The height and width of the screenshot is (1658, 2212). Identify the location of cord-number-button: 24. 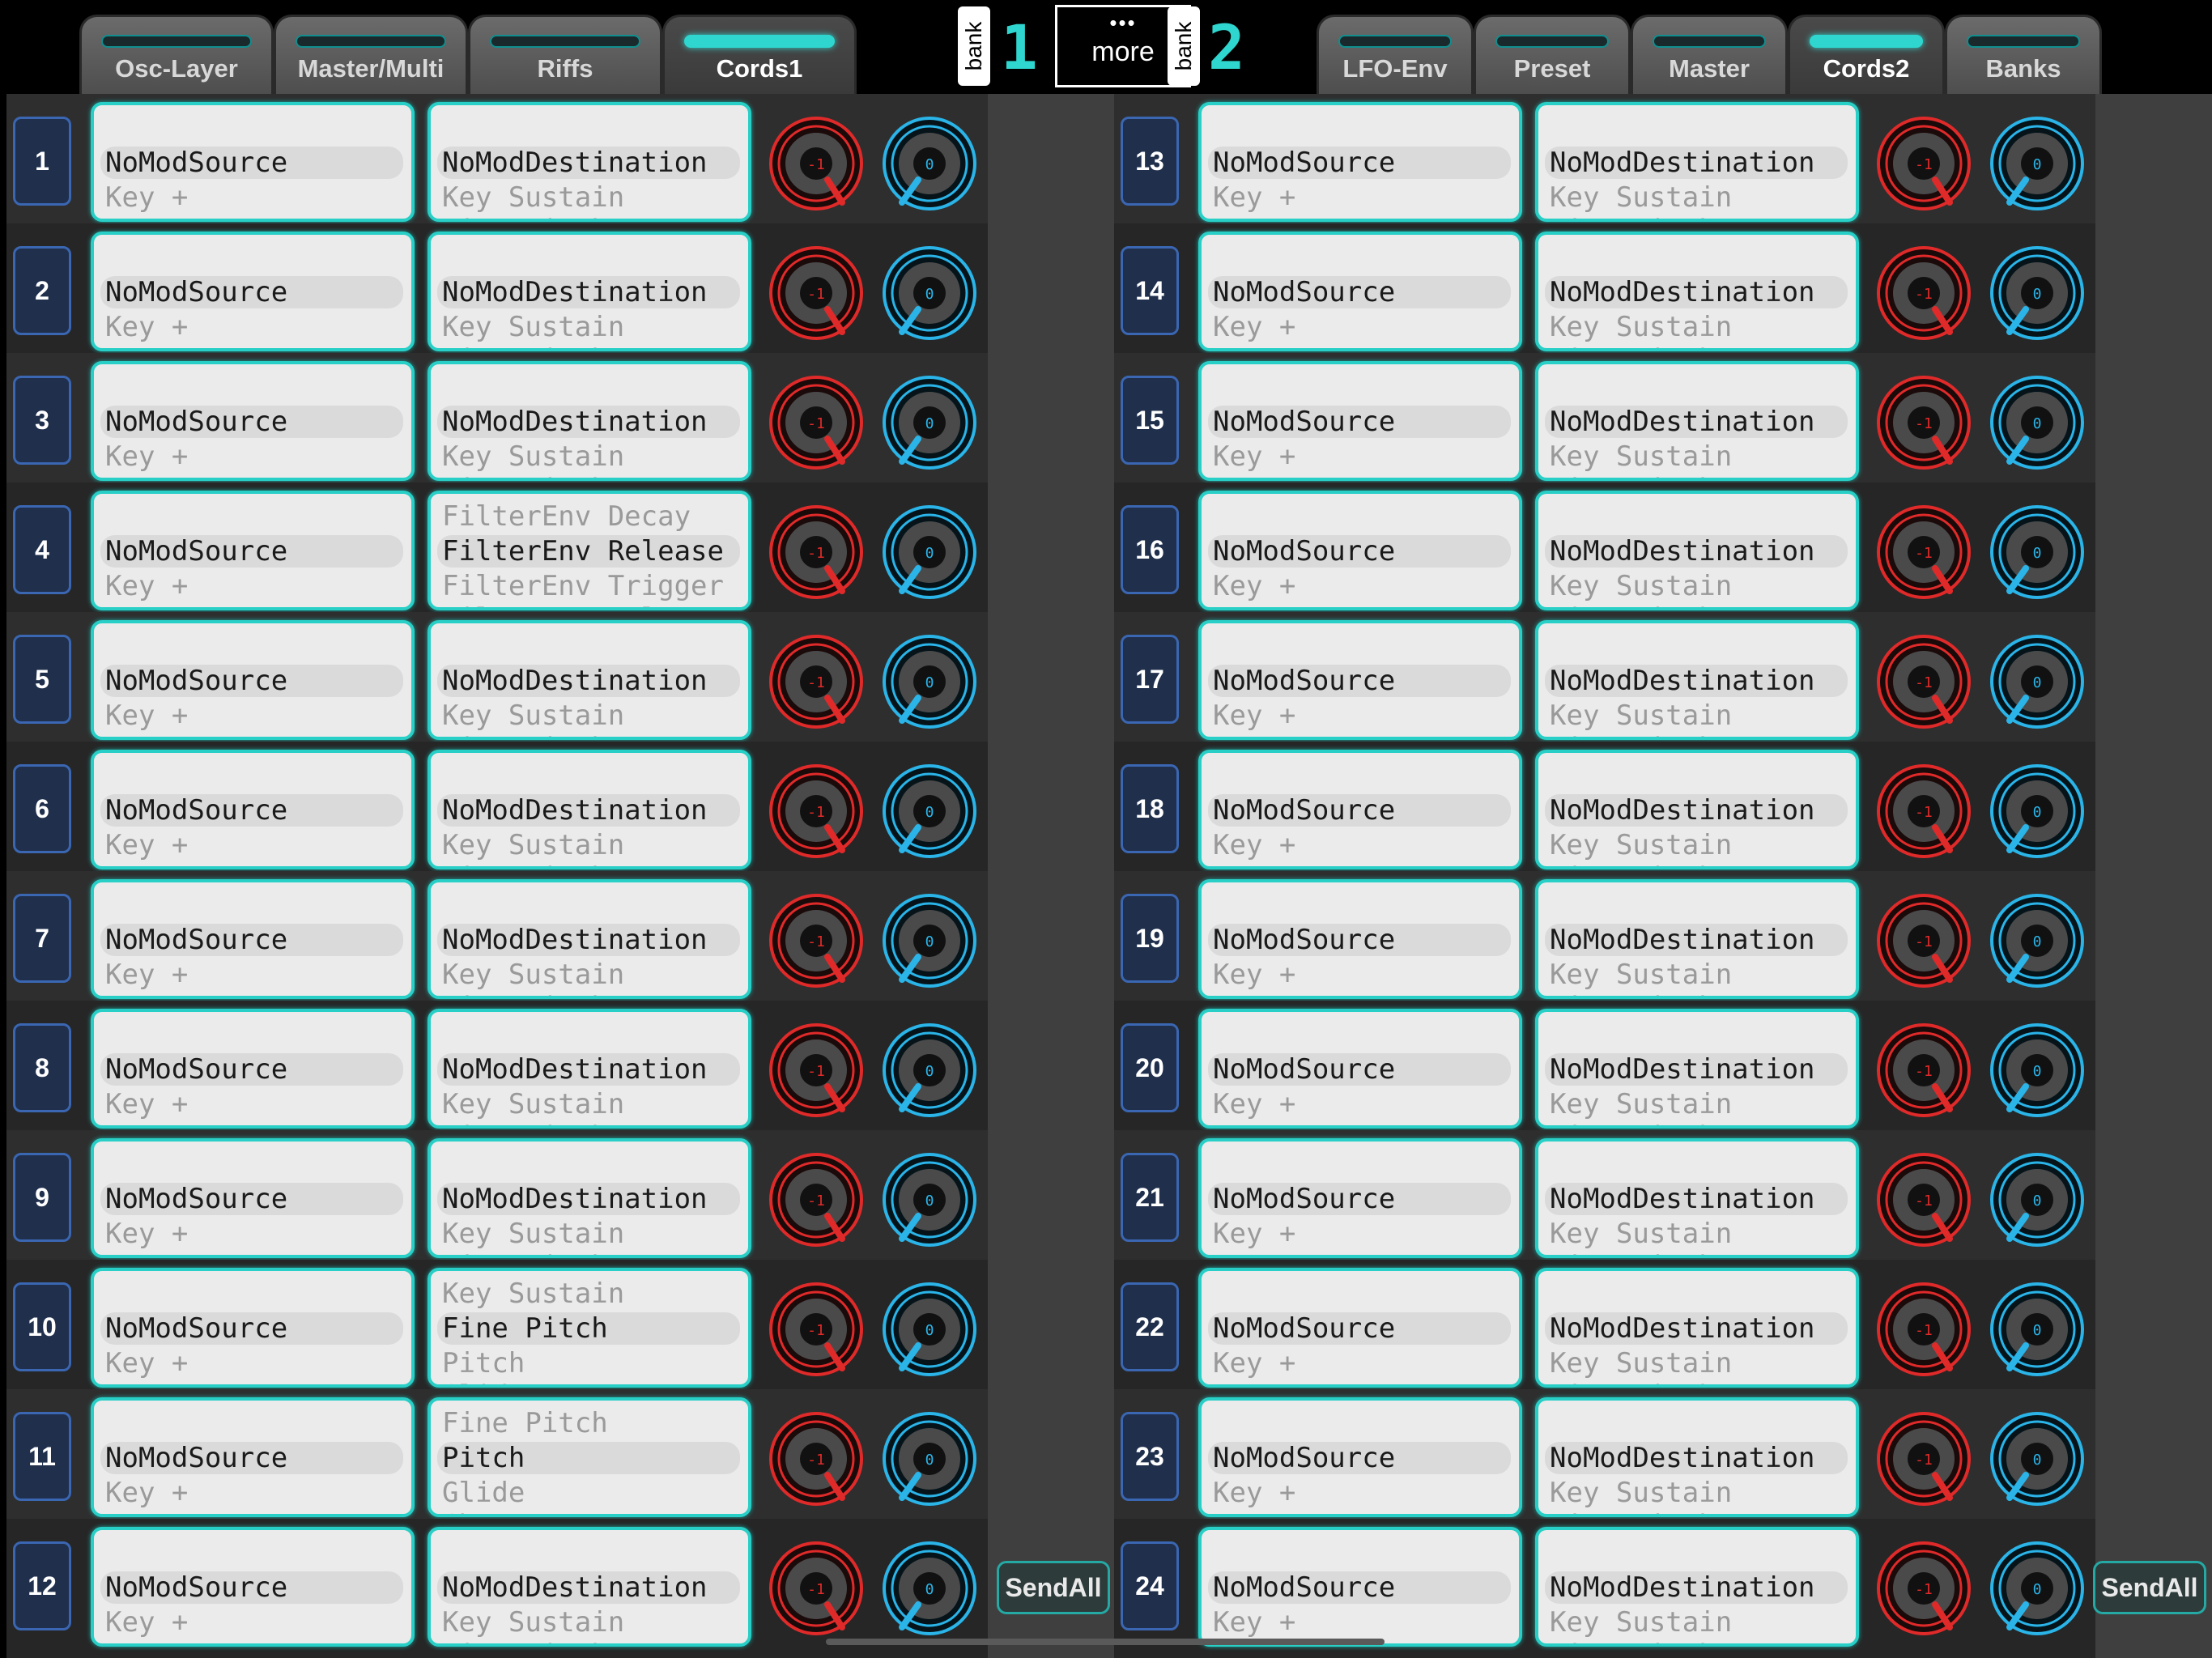
(1150, 1585).